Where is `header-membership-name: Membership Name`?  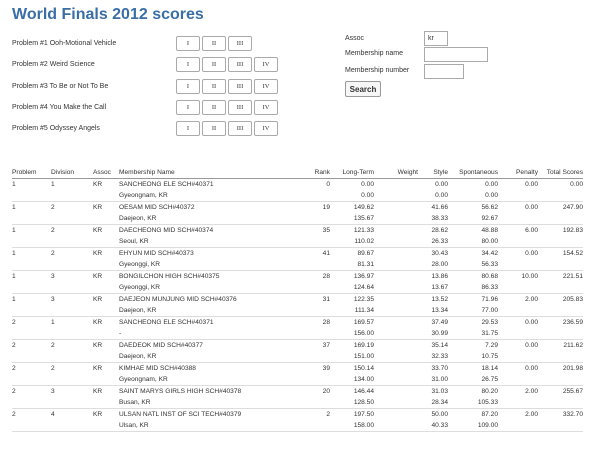
header-membership-name: Membership Name is located at coordinates (214, 173).